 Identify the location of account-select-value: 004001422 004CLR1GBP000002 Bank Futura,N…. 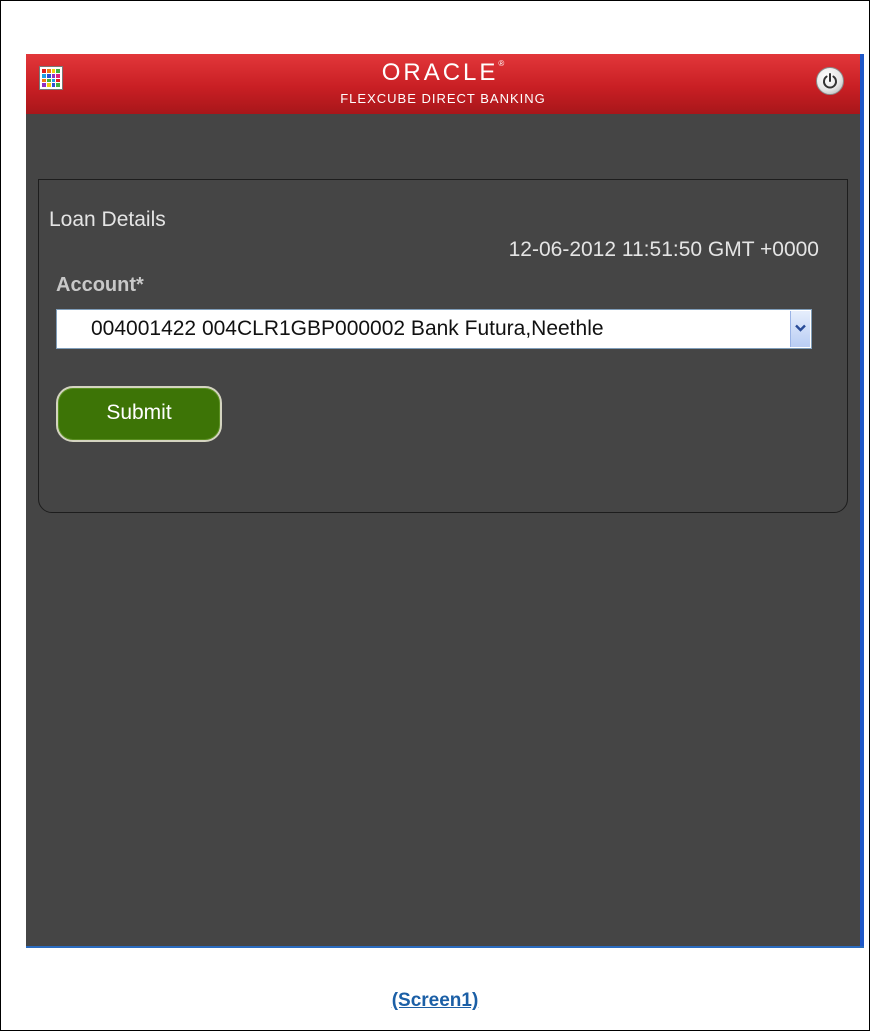
(347, 328).